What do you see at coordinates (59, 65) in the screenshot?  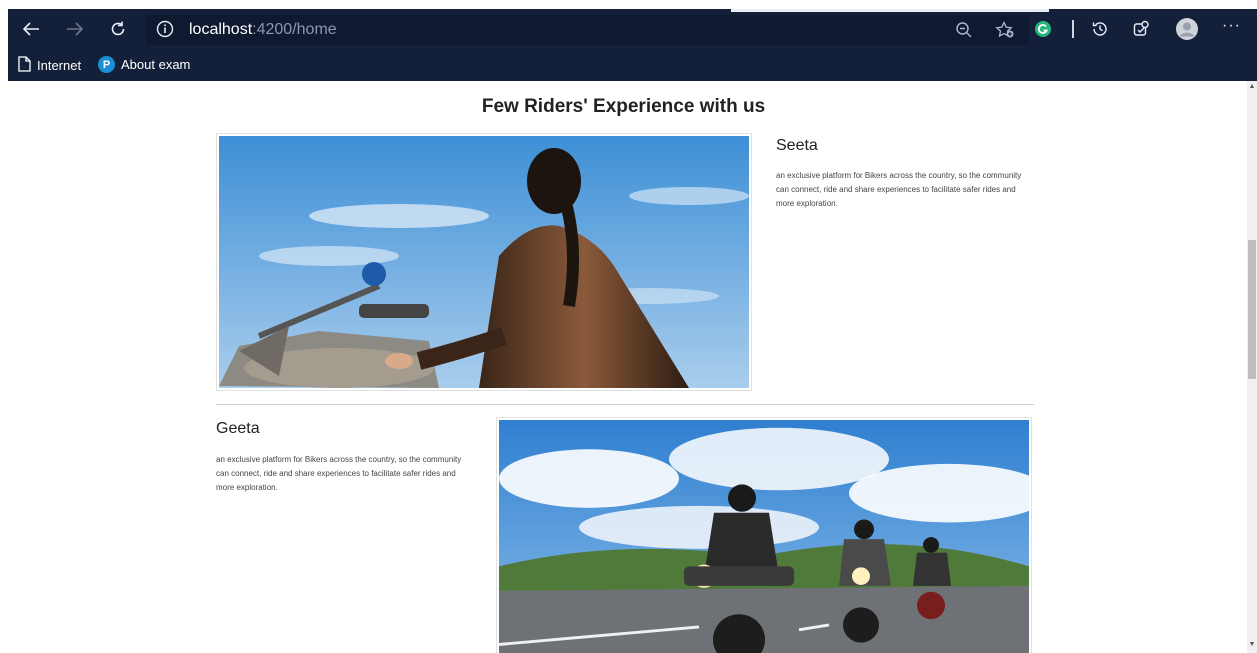 I see `bookmark-label: Internet` at bounding box center [59, 65].